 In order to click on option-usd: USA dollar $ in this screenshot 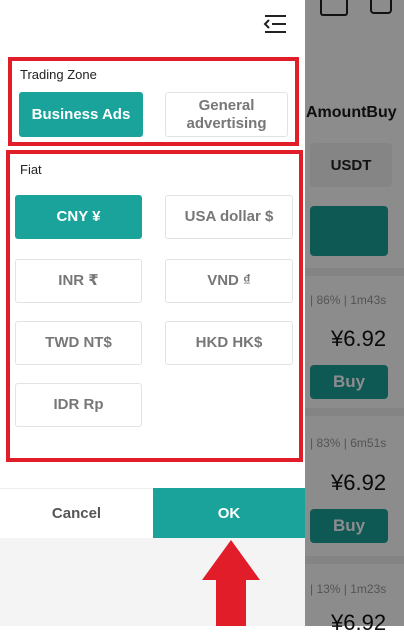, I will do `click(229, 217)`.